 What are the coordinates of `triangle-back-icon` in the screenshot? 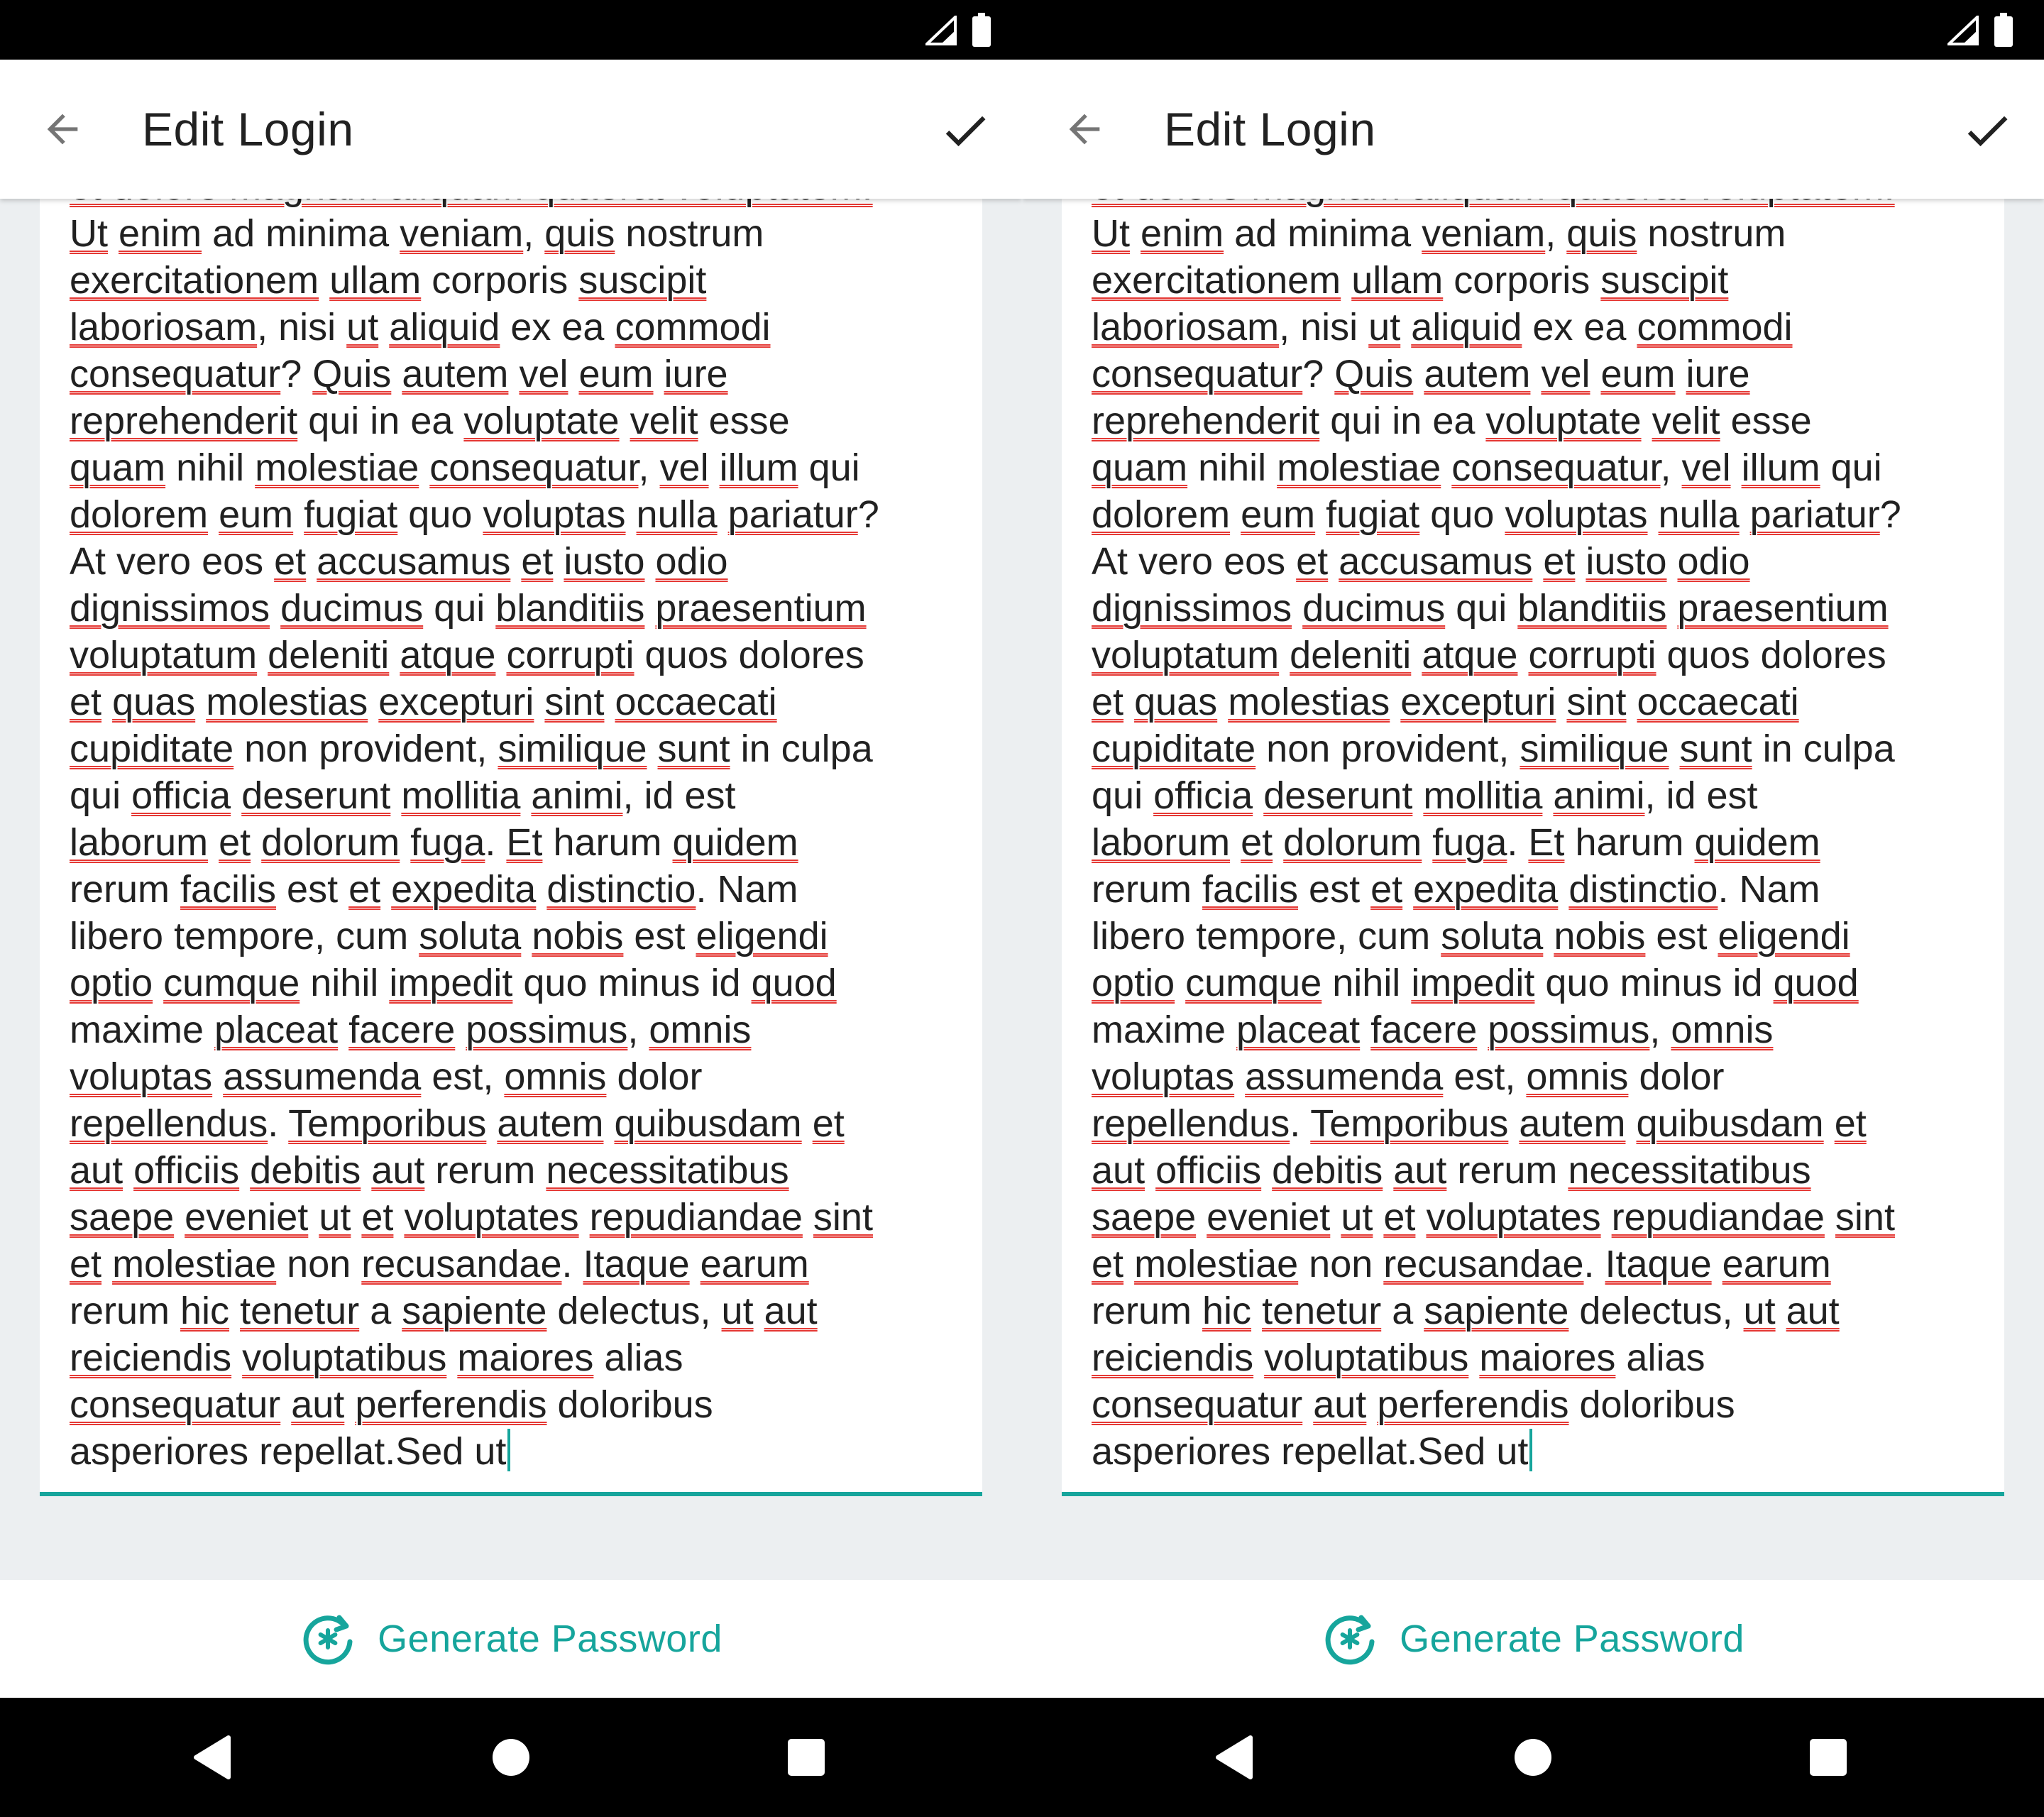 It's located at (212, 1757).